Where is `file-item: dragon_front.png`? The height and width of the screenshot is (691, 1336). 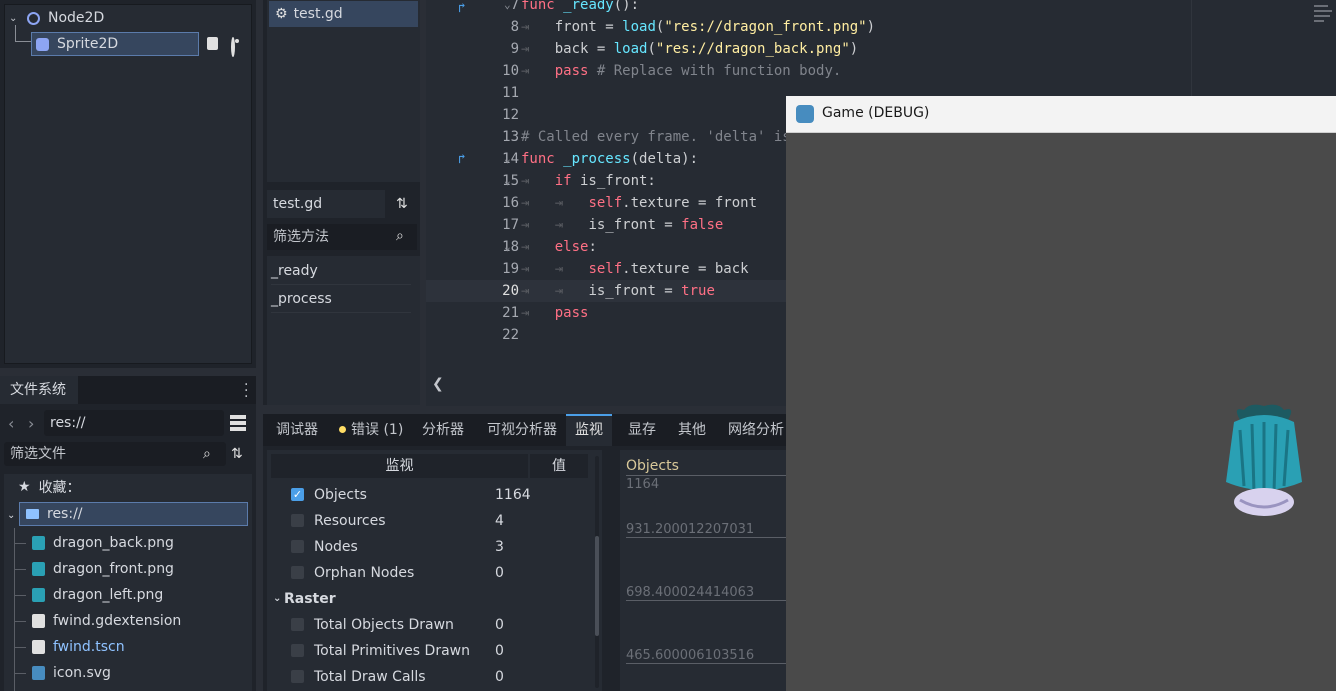
file-item: dragon_front.png is located at coordinates (132, 569).